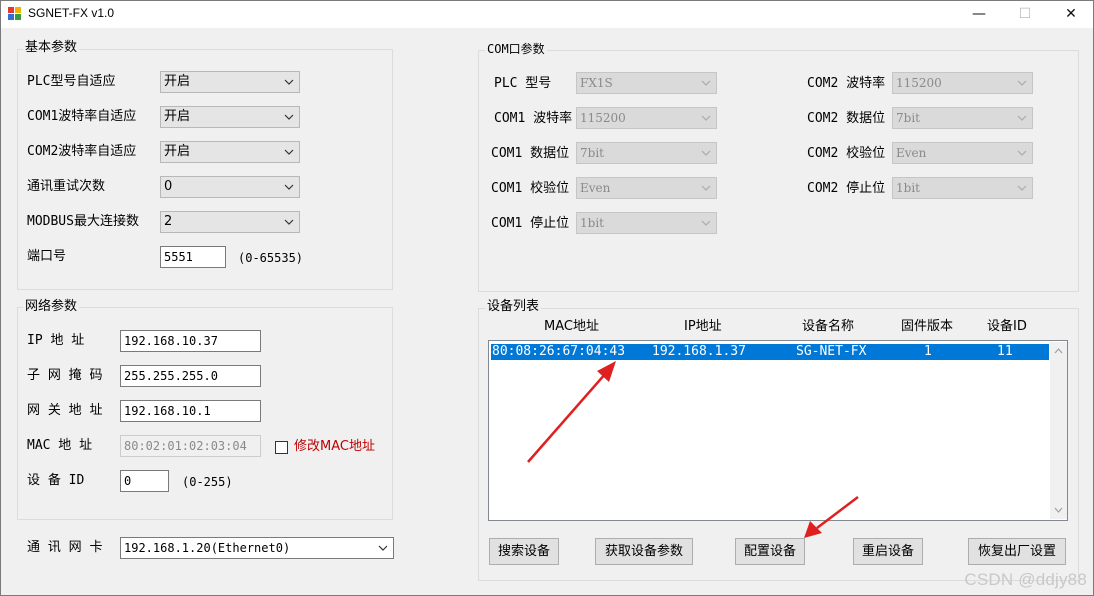 The width and height of the screenshot is (1094, 596). What do you see at coordinates (1025, 579) in the screenshot?
I see `watermark: CSDN @ddjy88` at bounding box center [1025, 579].